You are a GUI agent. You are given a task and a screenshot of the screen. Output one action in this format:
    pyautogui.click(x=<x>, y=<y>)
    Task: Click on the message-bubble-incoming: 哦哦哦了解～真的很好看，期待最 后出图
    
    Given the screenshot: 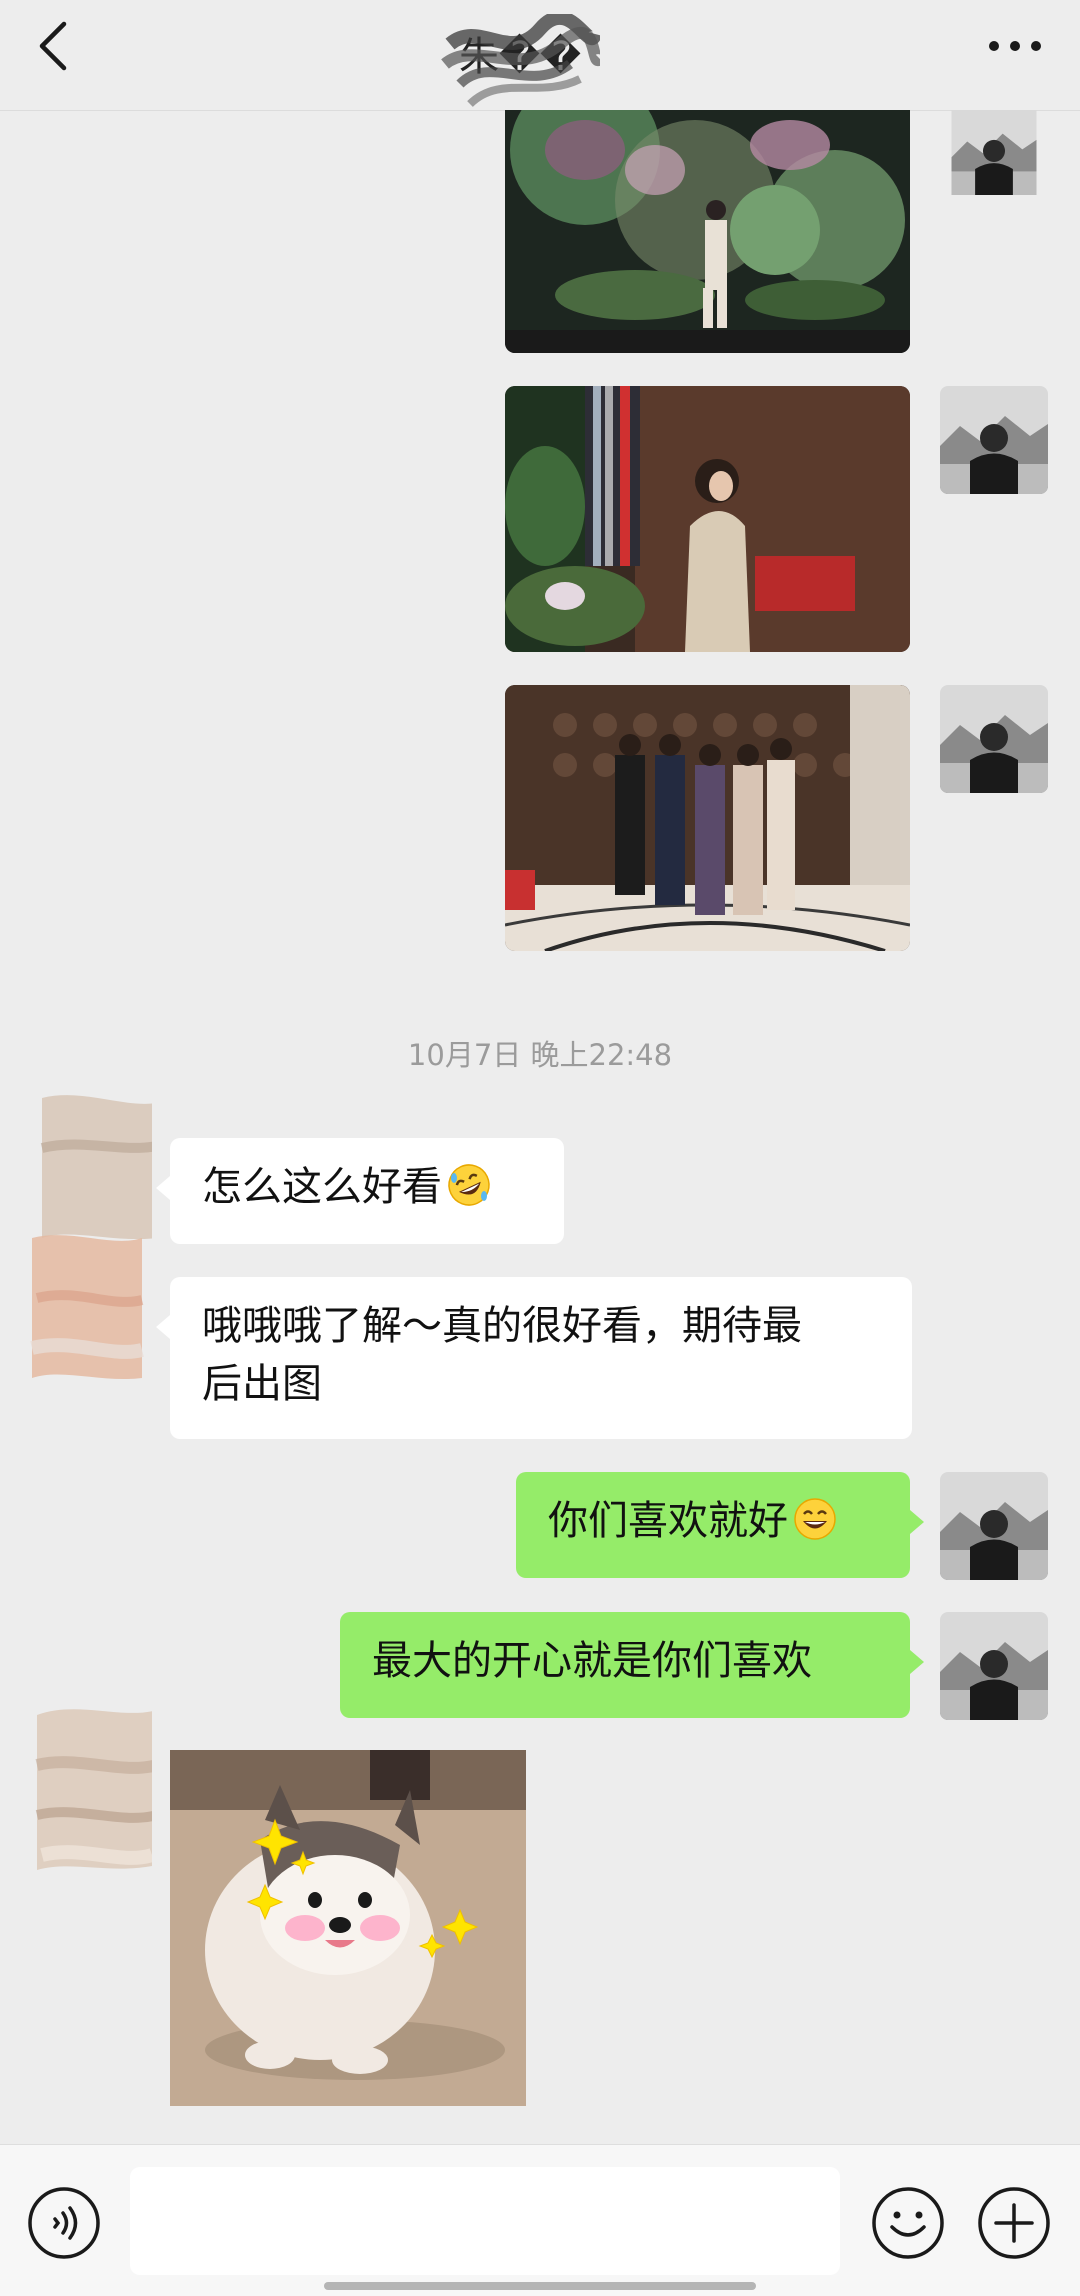 What is the action you would take?
    pyautogui.click(x=534, y=1358)
    